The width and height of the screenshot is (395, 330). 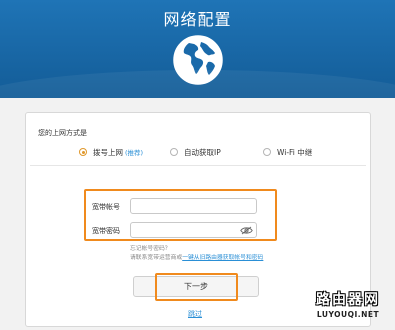 I want to click on account-input, so click(x=193, y=206).